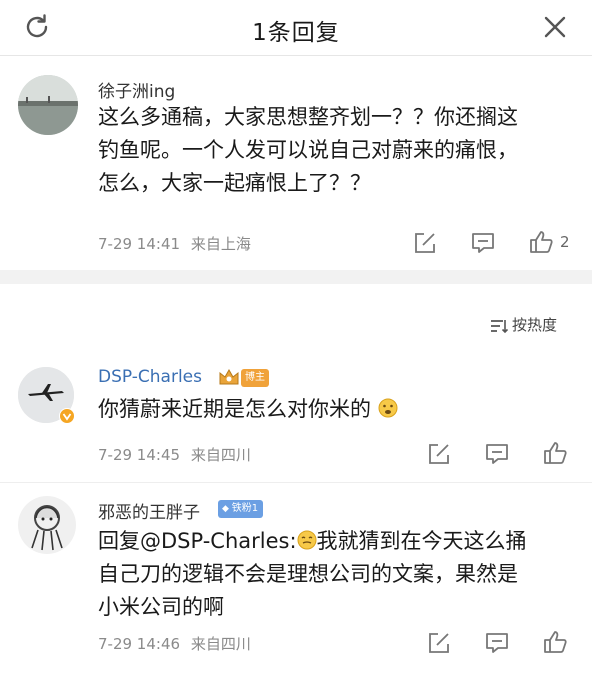  I want to click on post-time: 7-29 14:41, so click(139, 244).